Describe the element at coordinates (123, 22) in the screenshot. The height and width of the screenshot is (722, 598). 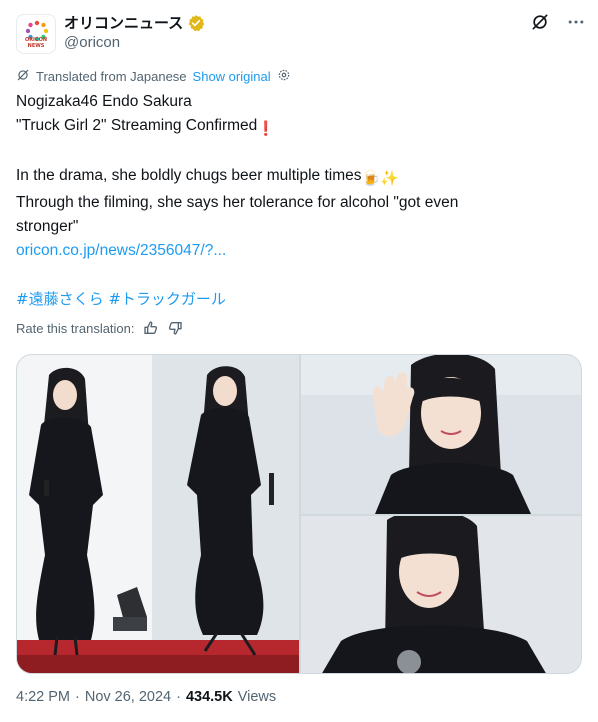
I see `display-name: オリコンニュース` at that location.